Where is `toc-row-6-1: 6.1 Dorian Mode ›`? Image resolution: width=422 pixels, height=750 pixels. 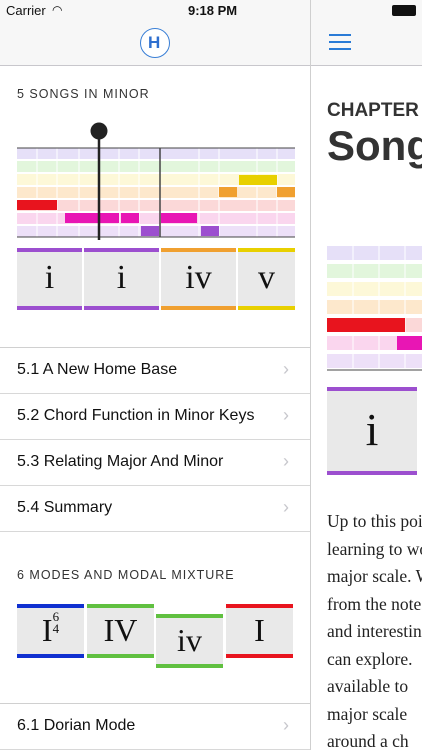
toc-row-6-1: 6.1 Dorian Mode › is located at coordinates (155, 727).